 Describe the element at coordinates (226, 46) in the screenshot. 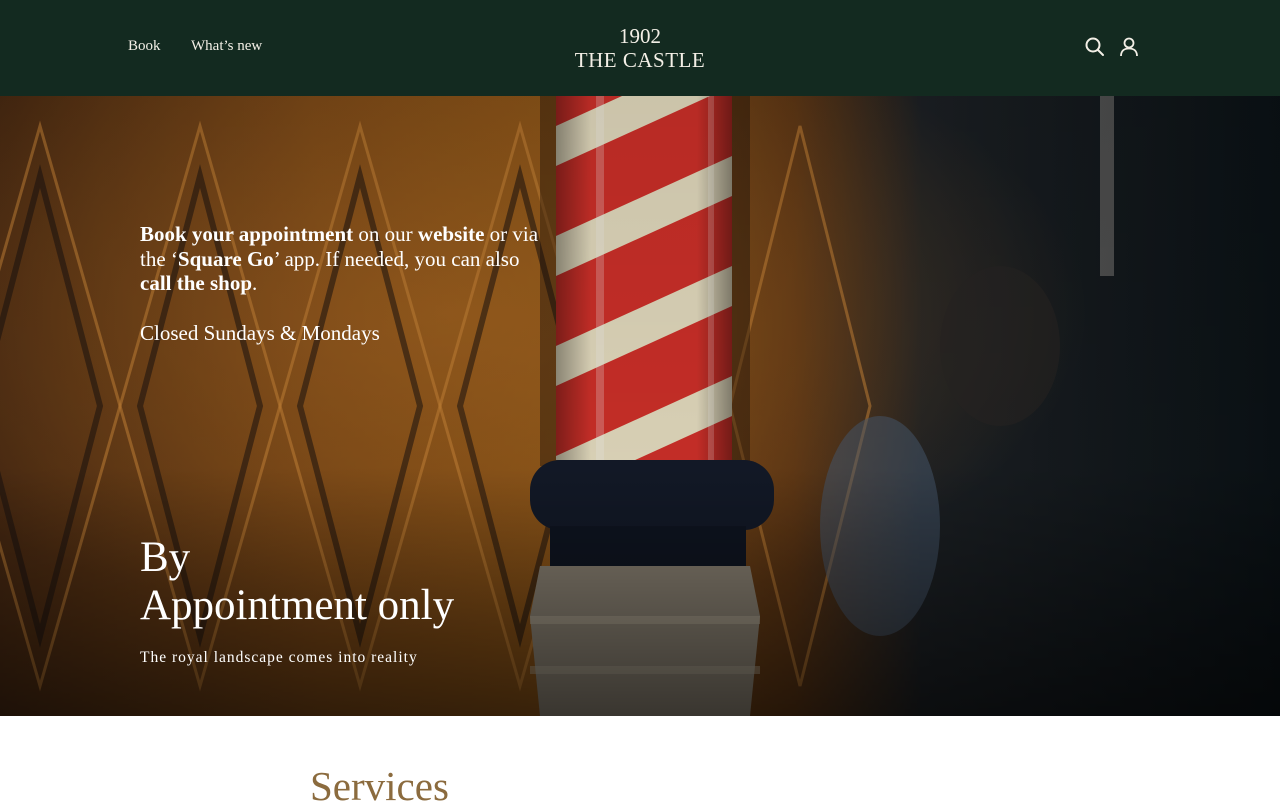

I see `nav-whats-new-link: What’s new` at that location.